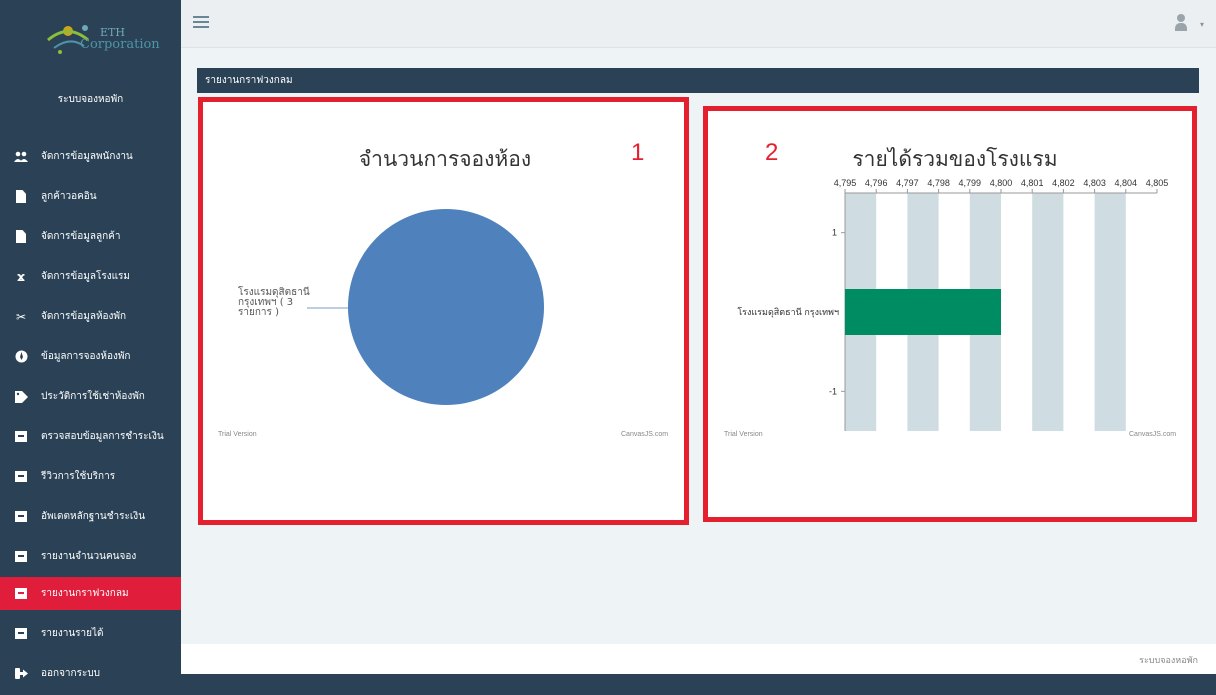  I want to click on bottom-bar, so click(698, 684).